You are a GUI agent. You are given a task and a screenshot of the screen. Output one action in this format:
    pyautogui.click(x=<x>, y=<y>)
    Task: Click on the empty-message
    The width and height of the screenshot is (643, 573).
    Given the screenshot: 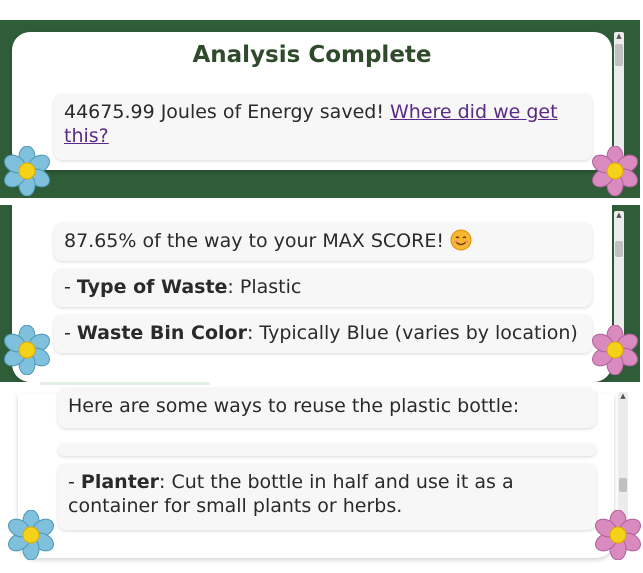 What is the action you would take?
    pyautogui.click(x=327, y=450)
    